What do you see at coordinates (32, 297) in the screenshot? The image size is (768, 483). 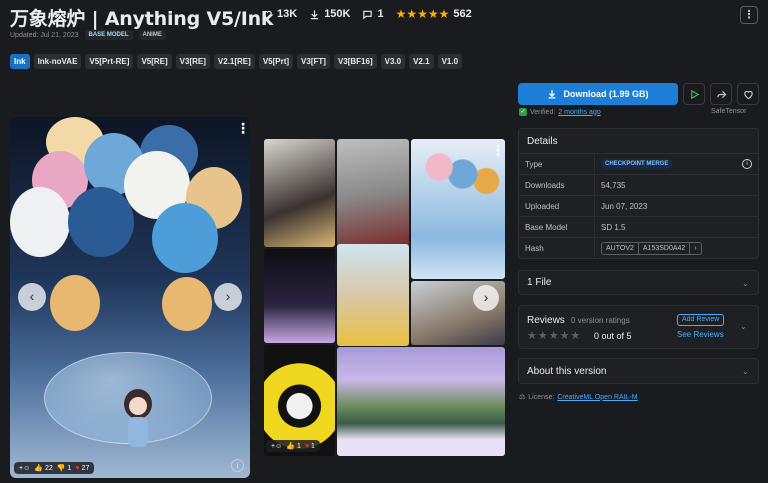 I see `prev-image-button: ‹` at bounding box center [32, 297].